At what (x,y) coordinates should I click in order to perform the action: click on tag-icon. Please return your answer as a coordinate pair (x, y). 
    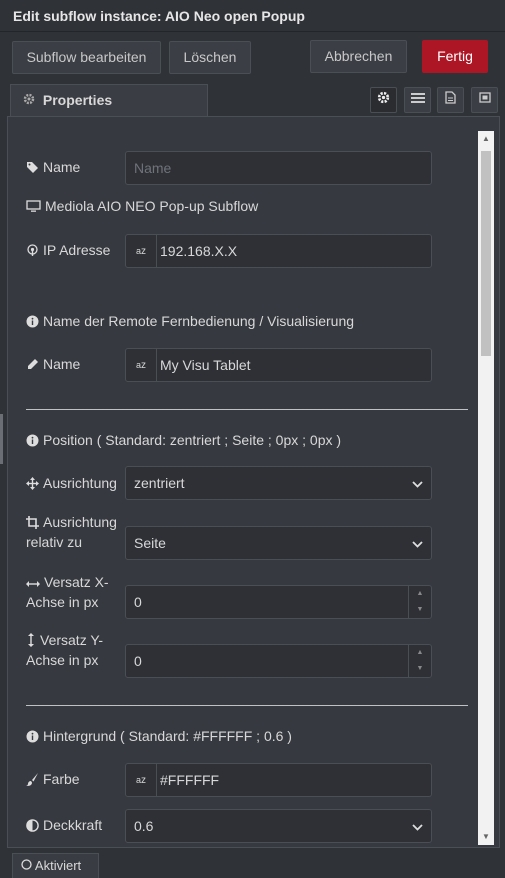
    Looking at the image, I should click on (34, 167).